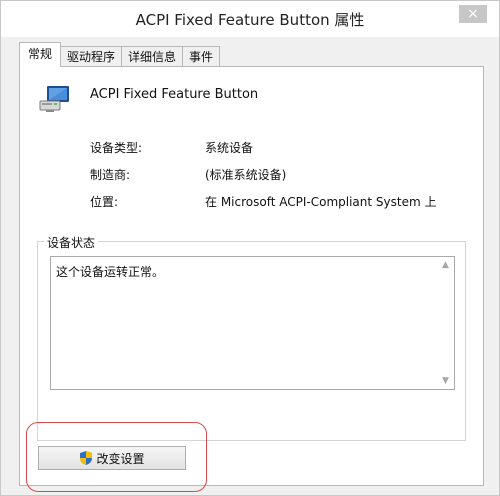 The height and width of the screenshot is (496, 500). What do you see at coordinates (116, 148) in the screenshot?
I see `device-type-label: 设备类型:` at bounding box center [116, 148].